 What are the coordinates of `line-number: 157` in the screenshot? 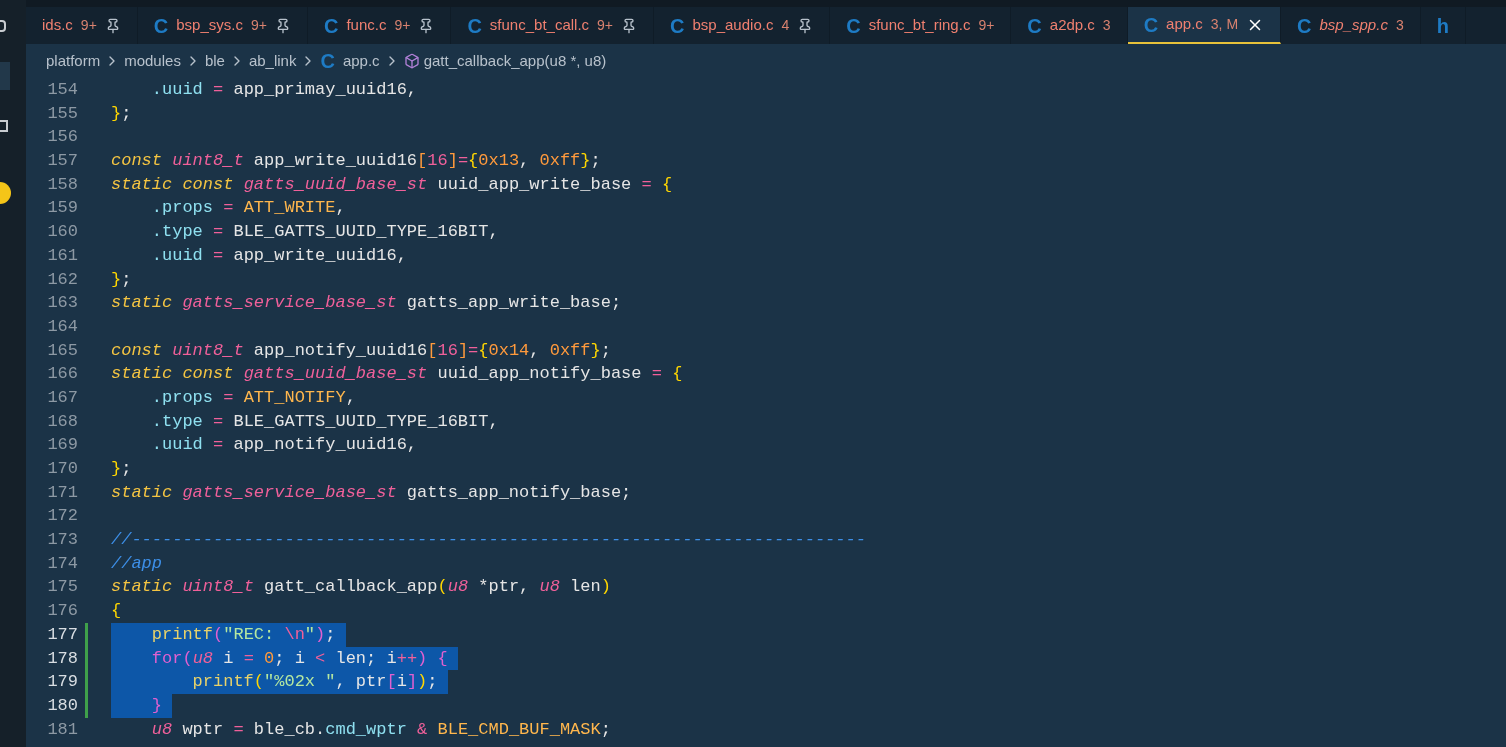 It's located at (62, 161).